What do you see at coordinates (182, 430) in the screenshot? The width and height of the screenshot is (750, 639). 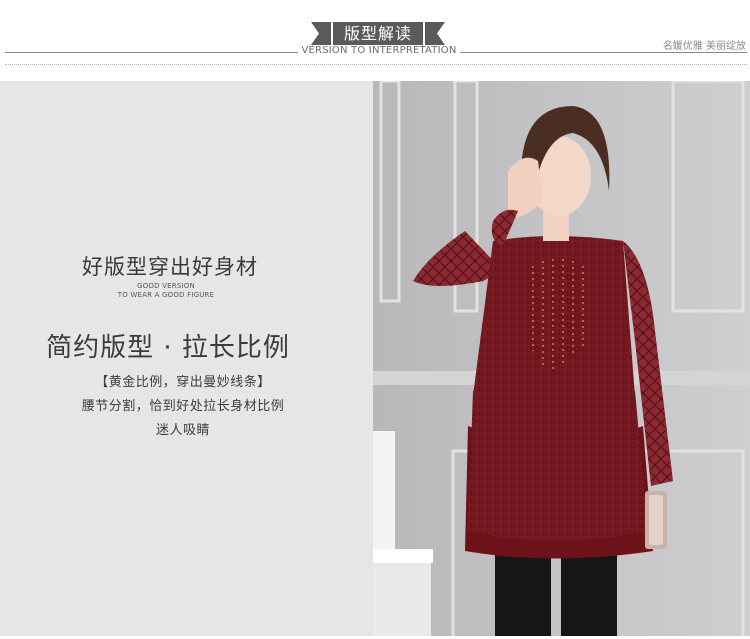 I see `body-line-3: 迷人吸睛` at bounding box center [182, 430].